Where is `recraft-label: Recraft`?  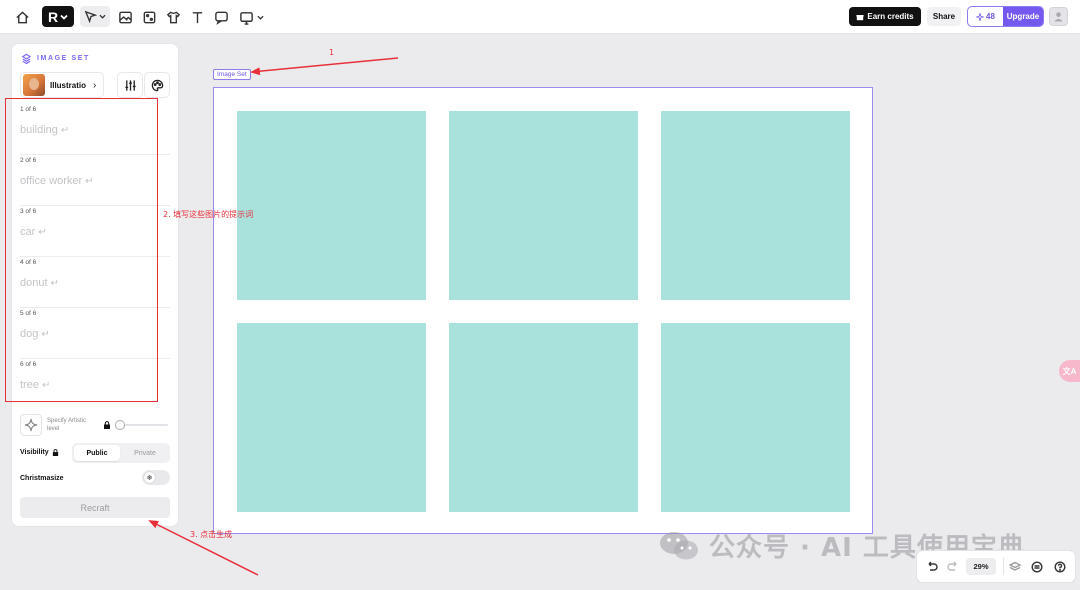
recraft-label: Recraft is located at coordinates (95, 507).